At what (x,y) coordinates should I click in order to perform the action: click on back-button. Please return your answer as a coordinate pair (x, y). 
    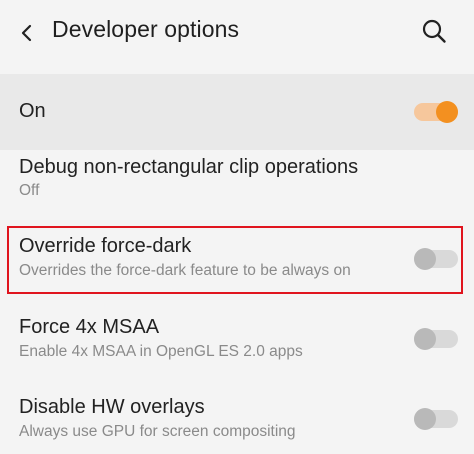
    Looking at the image, I should click on (27, 33).